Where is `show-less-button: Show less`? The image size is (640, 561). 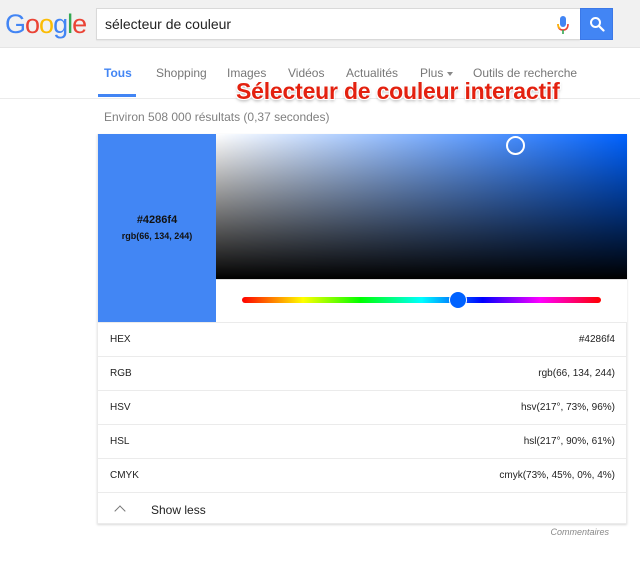
show-less-button: Show less is located at coordinates (362, 508).